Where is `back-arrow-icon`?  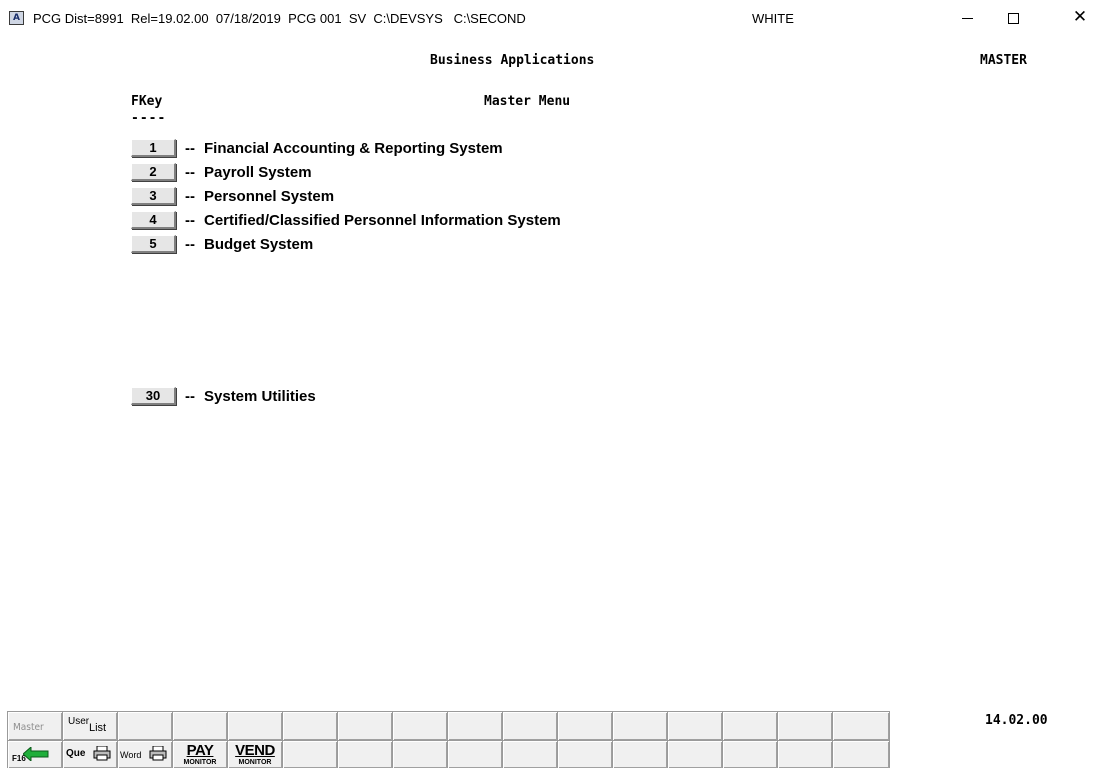 back-arrow-icon is located at coordinates (36, 754).